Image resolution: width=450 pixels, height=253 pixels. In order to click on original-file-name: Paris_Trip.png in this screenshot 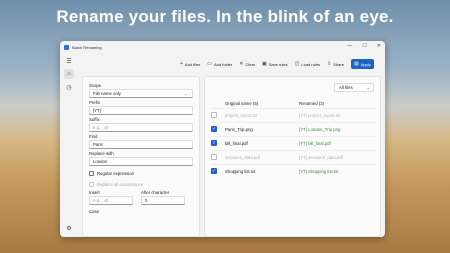, I will do `click(239, 129)`.